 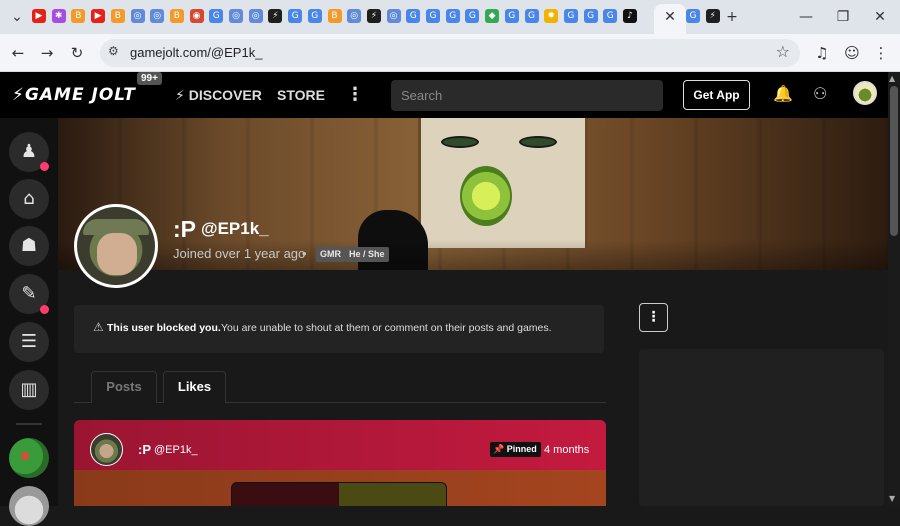 What do you see at coordinates (355, 94) in the screenshot?
I see `more-menu-icon: ⋮` at bounding box center [355, 94].